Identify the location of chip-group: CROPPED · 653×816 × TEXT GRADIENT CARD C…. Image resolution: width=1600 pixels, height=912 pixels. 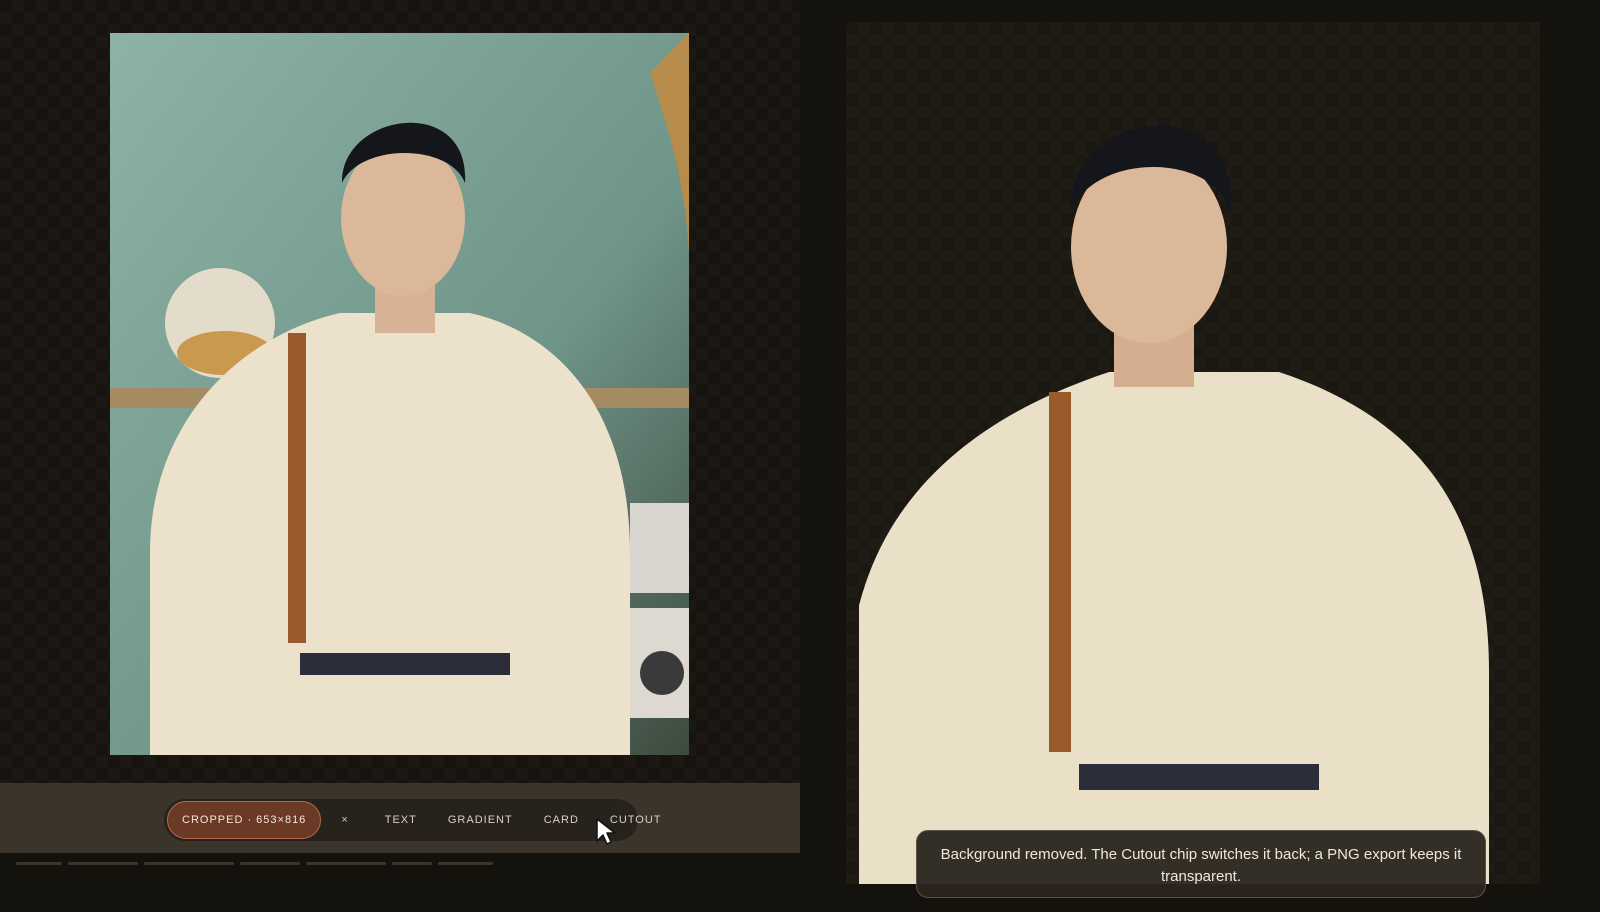
(412, 820).